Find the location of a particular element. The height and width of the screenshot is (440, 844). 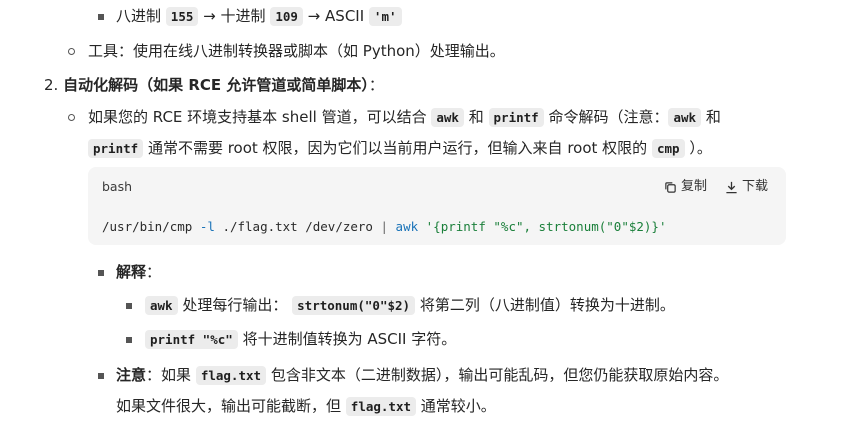

copy-icon is located at coordinates (670, 187).